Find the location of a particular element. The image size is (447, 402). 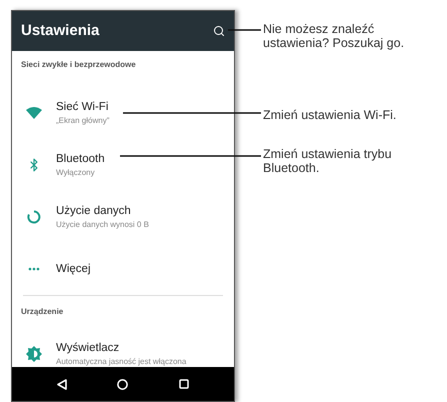

search-icon is located at coordinates (219, 31).